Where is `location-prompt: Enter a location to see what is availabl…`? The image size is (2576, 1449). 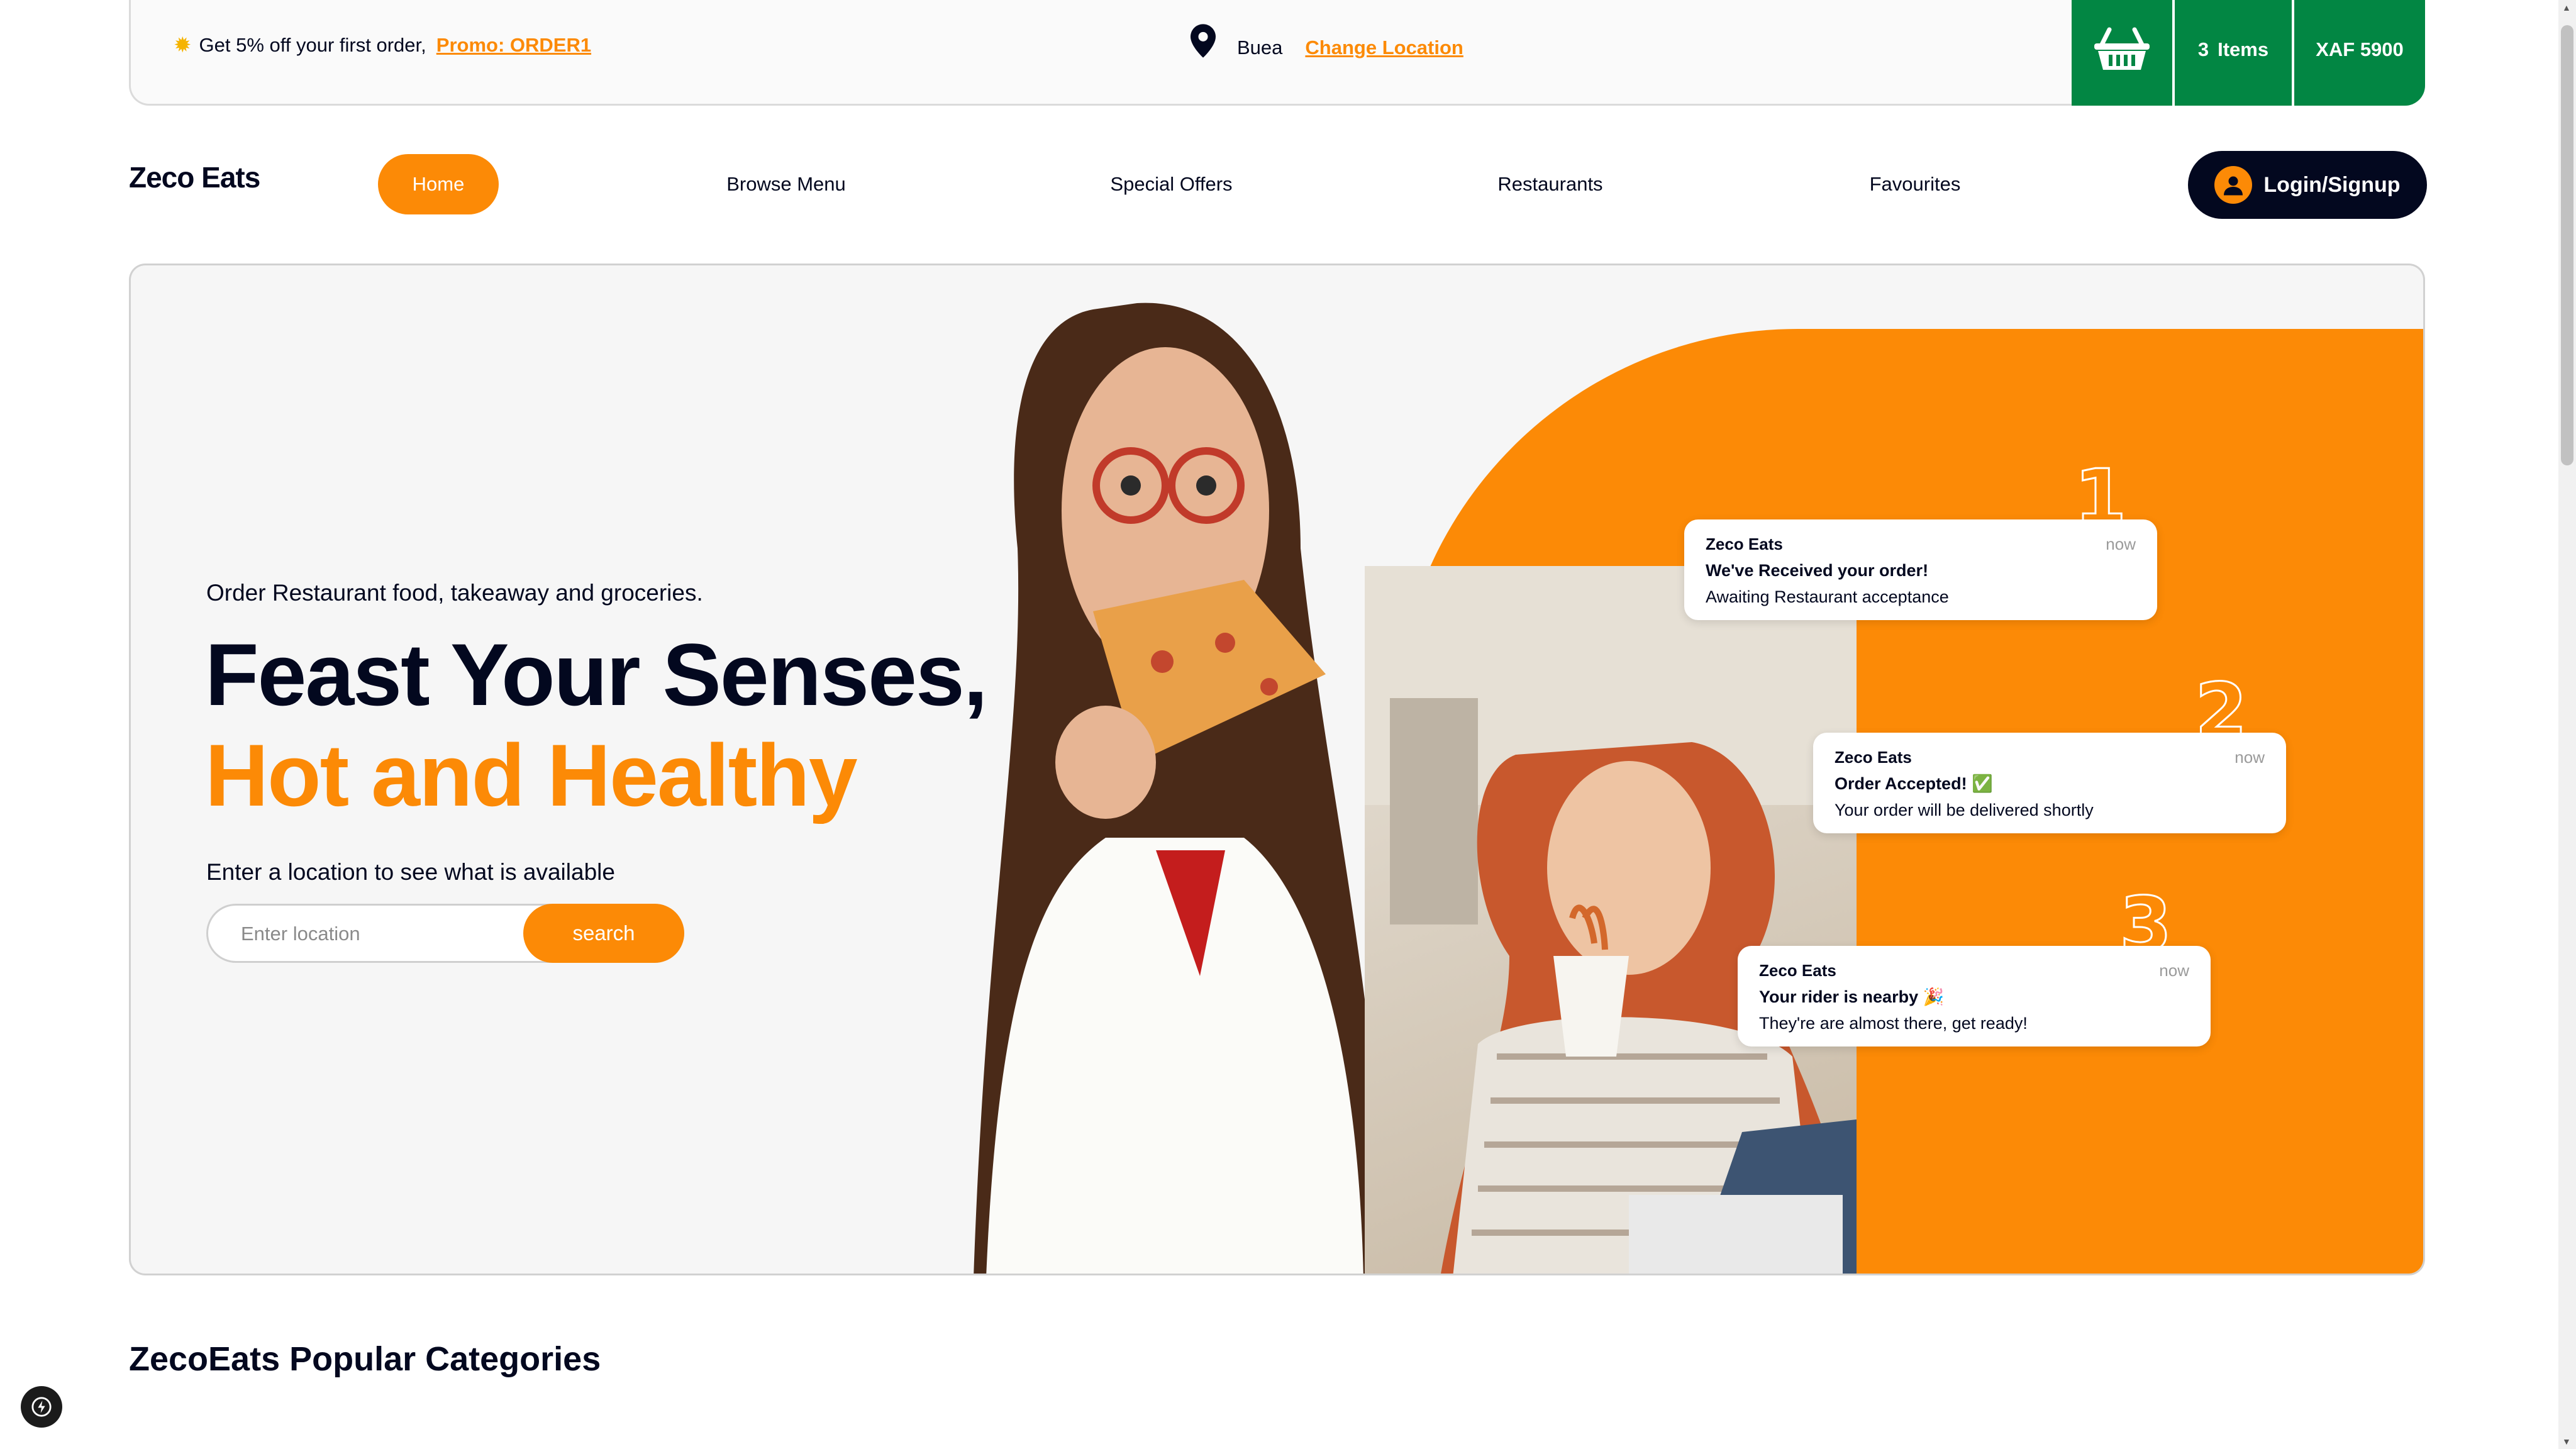 location-prompt: Enter a location to see what is availabl… is located at coordinates (410, 872).